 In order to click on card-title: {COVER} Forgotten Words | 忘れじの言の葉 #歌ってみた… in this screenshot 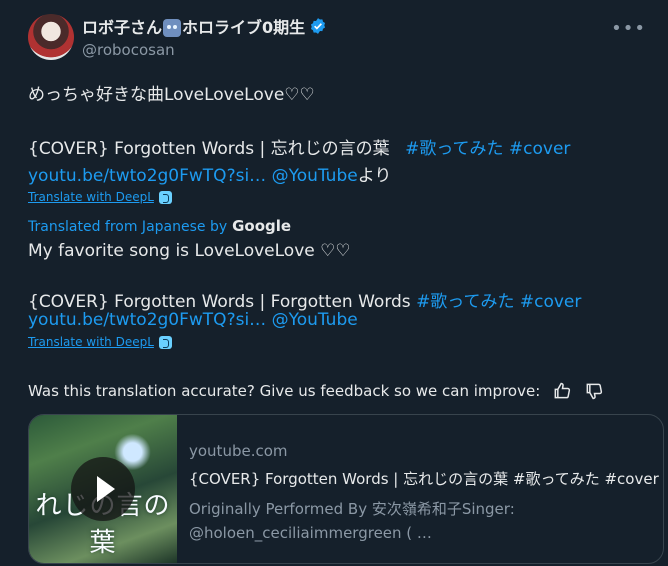, I will do `click(424, 479)`.